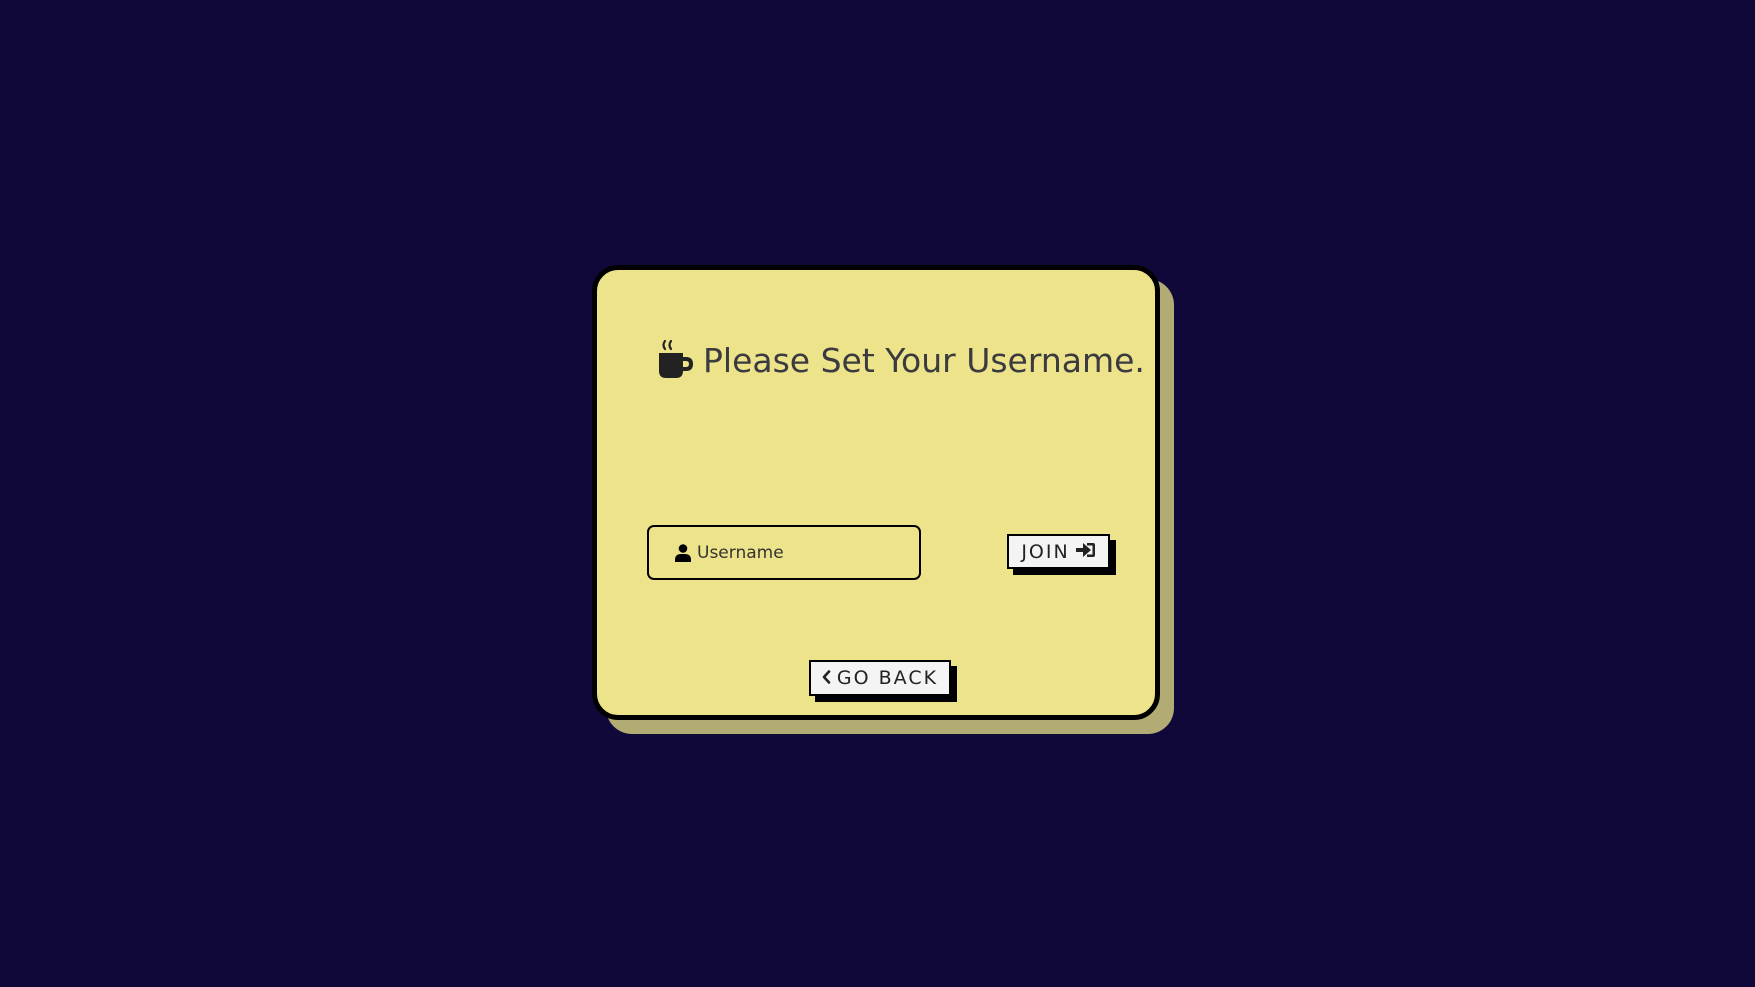  What do you see at coordinates (924, 360) in the screenshot?
I see `page-title: Please Set Your Username.` at bounding box center [924, 360].